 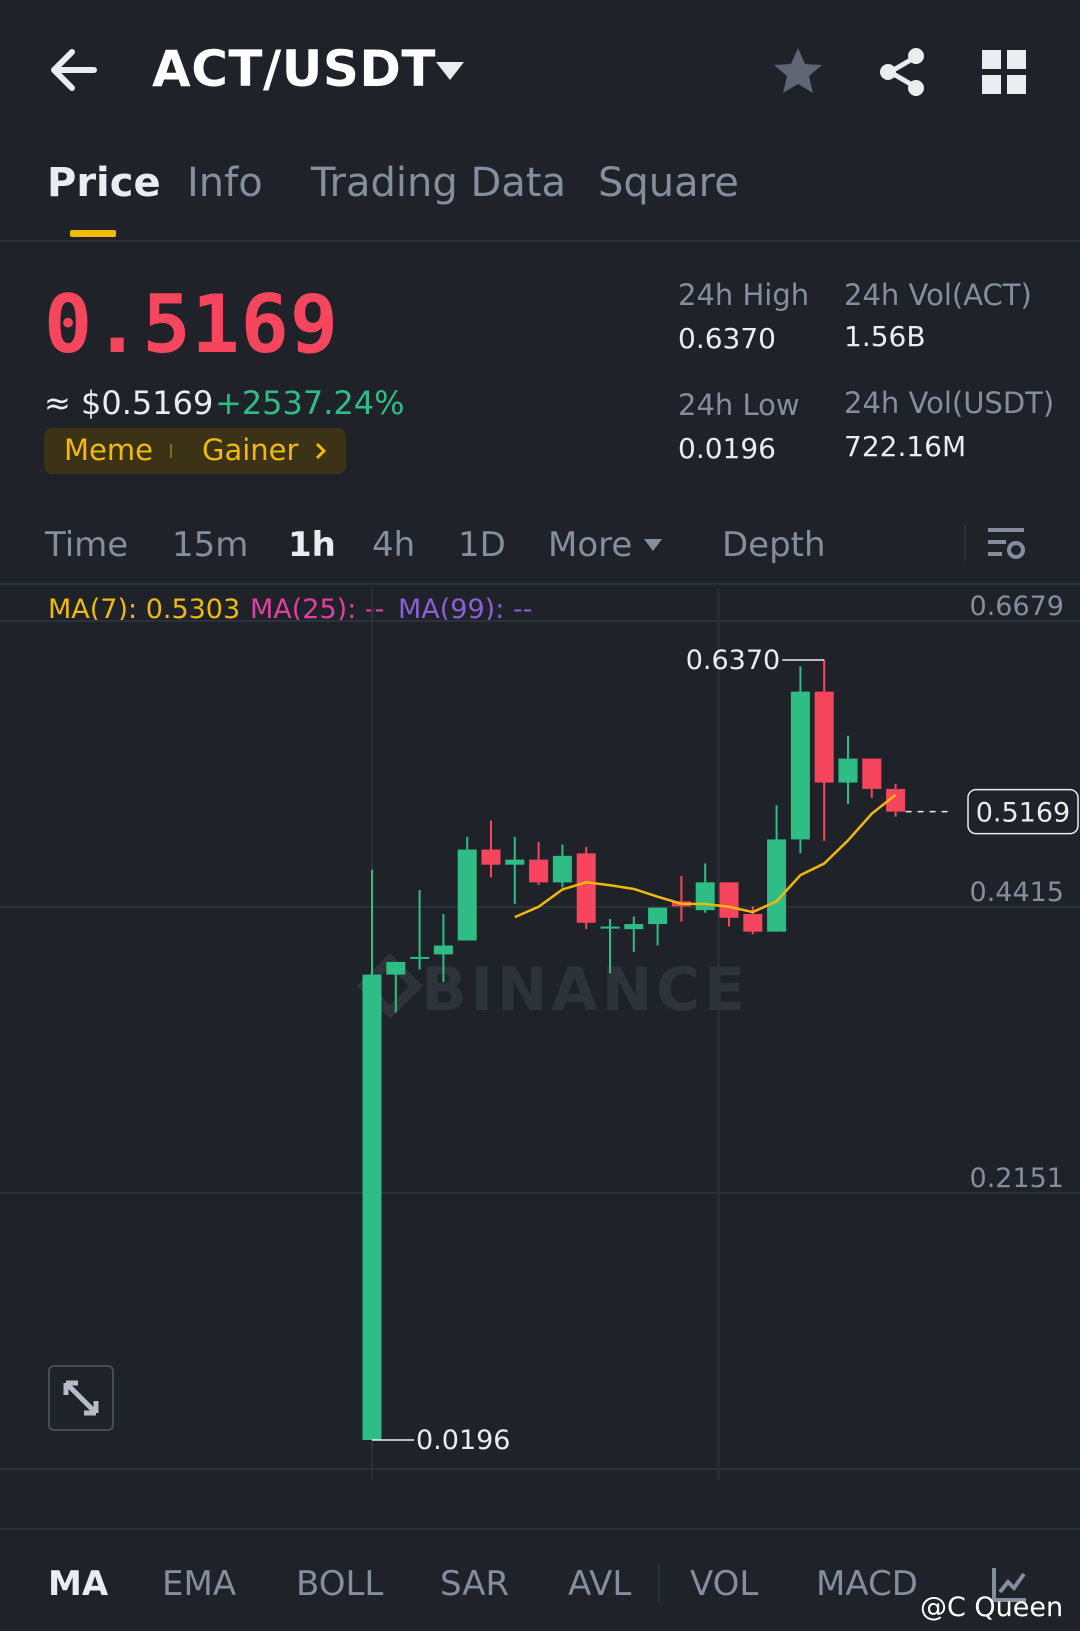 I want to click on main-tabs: Price Info Trading Data Square, so click(x=540, y=196).